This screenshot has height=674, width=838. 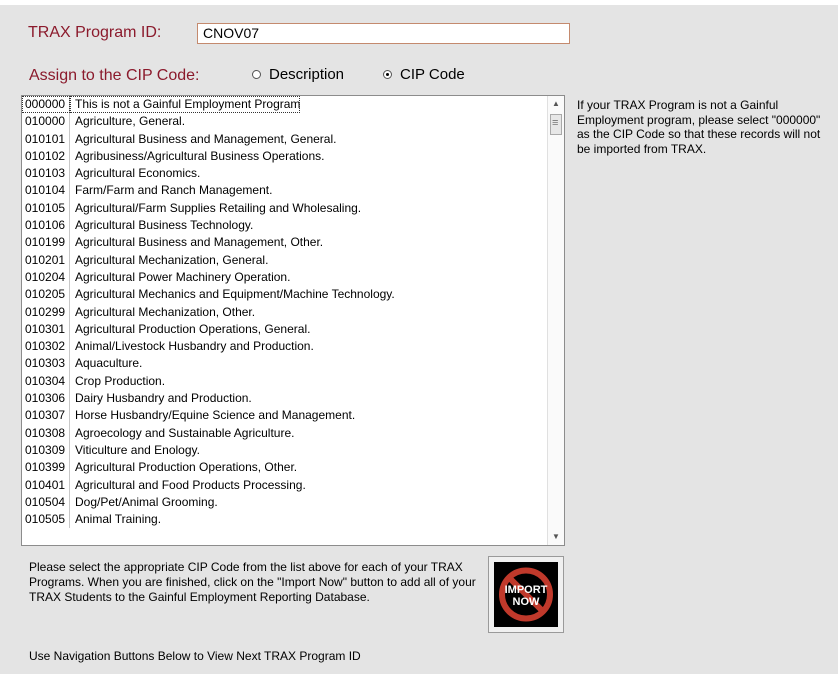 I want to click on list-item: 010299 Agricultural Mechanization, Other., so click(x=293, y=312).